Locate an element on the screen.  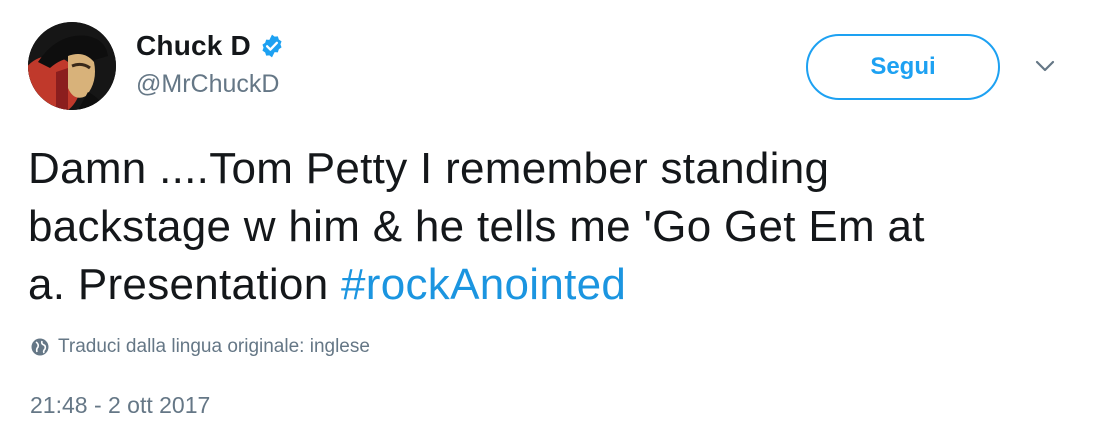
display-name: Chuck D is located at coordinates (193, 46).